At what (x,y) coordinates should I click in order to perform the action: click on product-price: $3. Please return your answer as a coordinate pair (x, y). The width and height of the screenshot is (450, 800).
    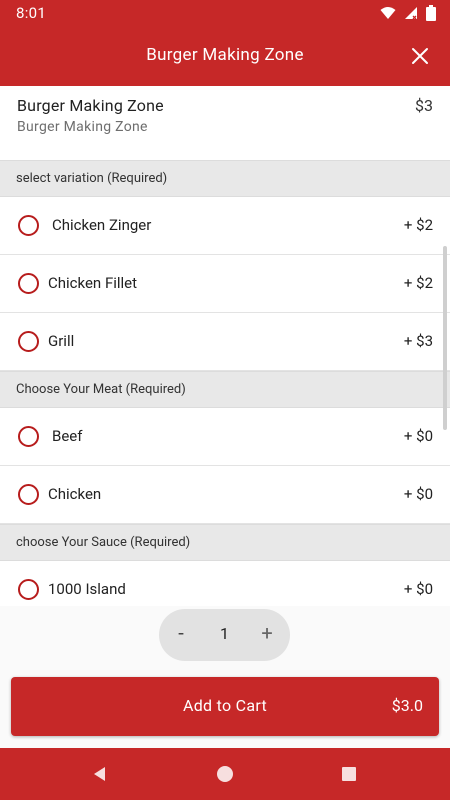
    Looking at the image, I should click on (424, 105).